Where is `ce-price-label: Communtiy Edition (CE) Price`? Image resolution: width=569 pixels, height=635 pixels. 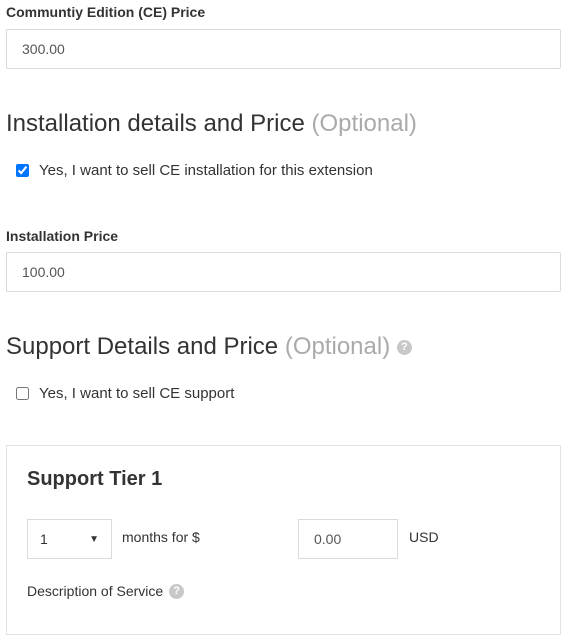 ce-price-label: Communtiy Edition (CE) Price is located at coordinates (106, 12).